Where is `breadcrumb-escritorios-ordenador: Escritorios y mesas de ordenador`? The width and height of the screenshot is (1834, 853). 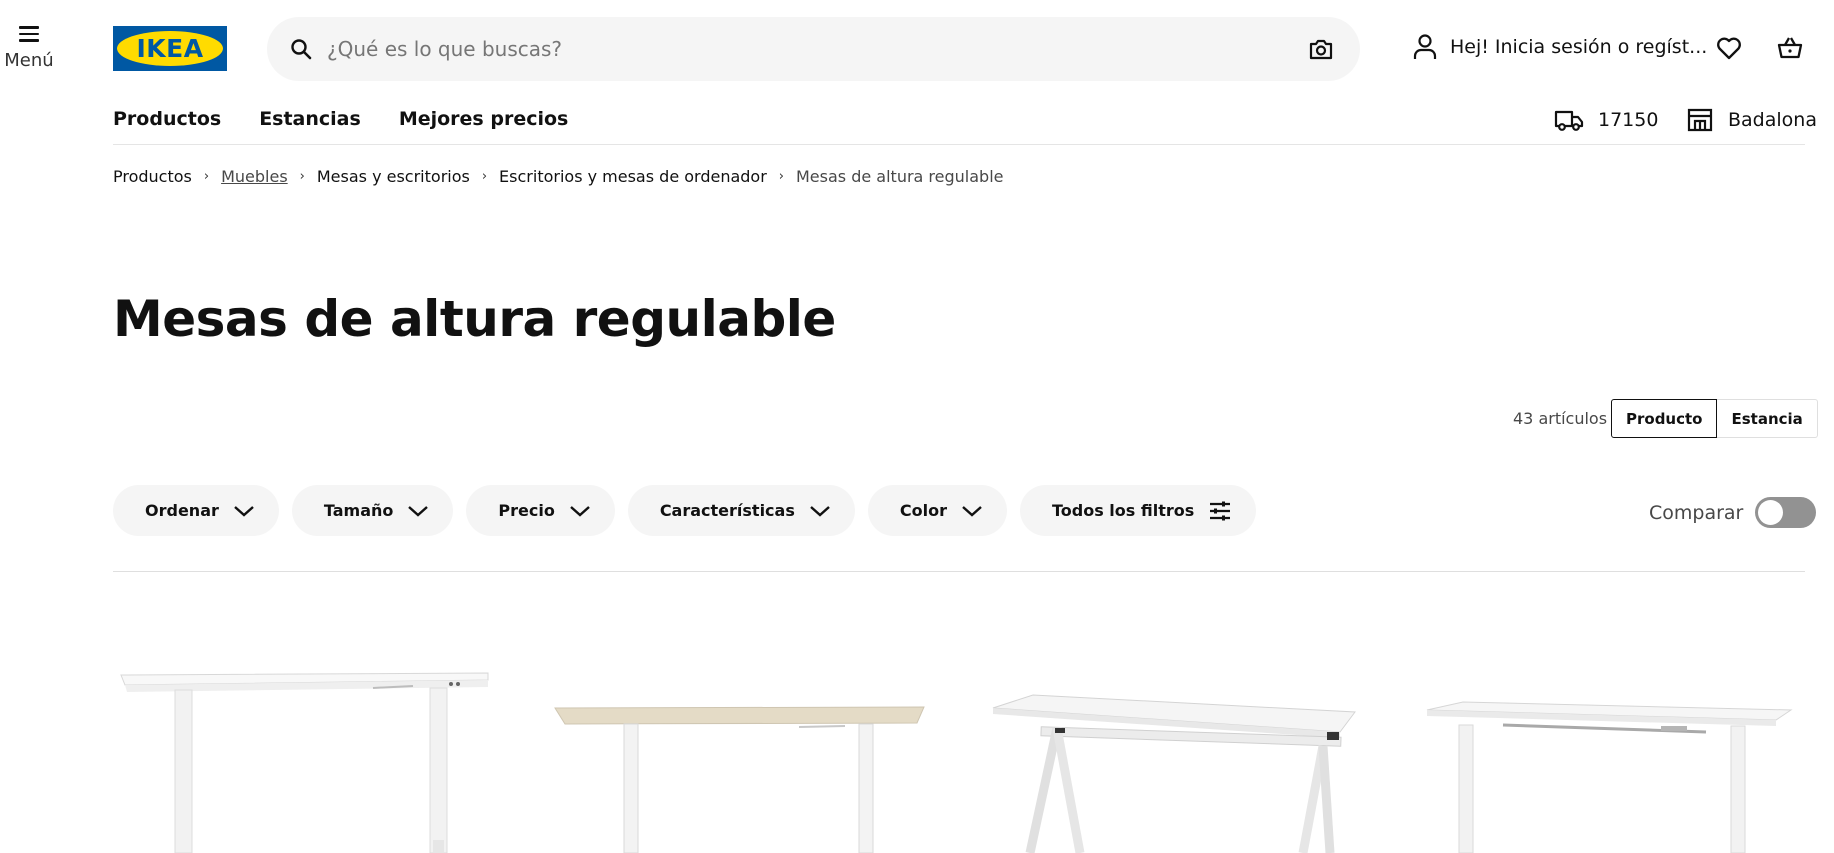 breadcrumb-escritorios-ordenador: Escritorios y mesas de ordenador is located at coordinates (633, 176).